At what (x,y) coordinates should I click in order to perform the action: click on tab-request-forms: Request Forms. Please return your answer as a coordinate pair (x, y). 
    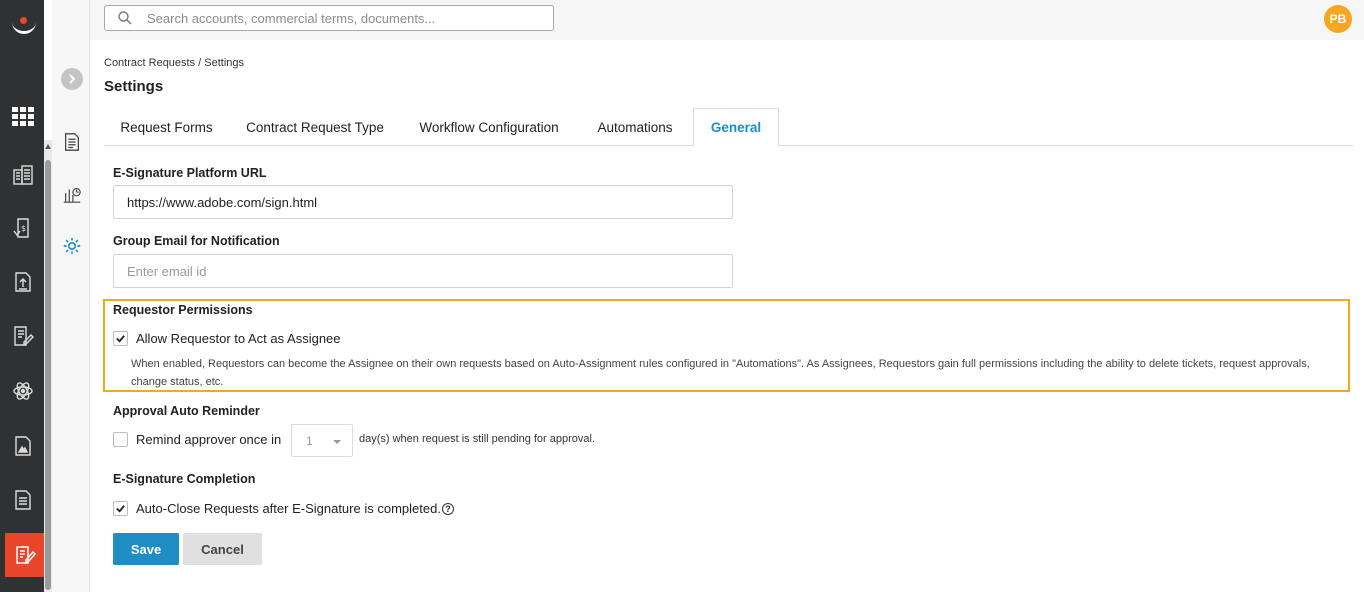
    Looking at the image, I should click on (166, 127).